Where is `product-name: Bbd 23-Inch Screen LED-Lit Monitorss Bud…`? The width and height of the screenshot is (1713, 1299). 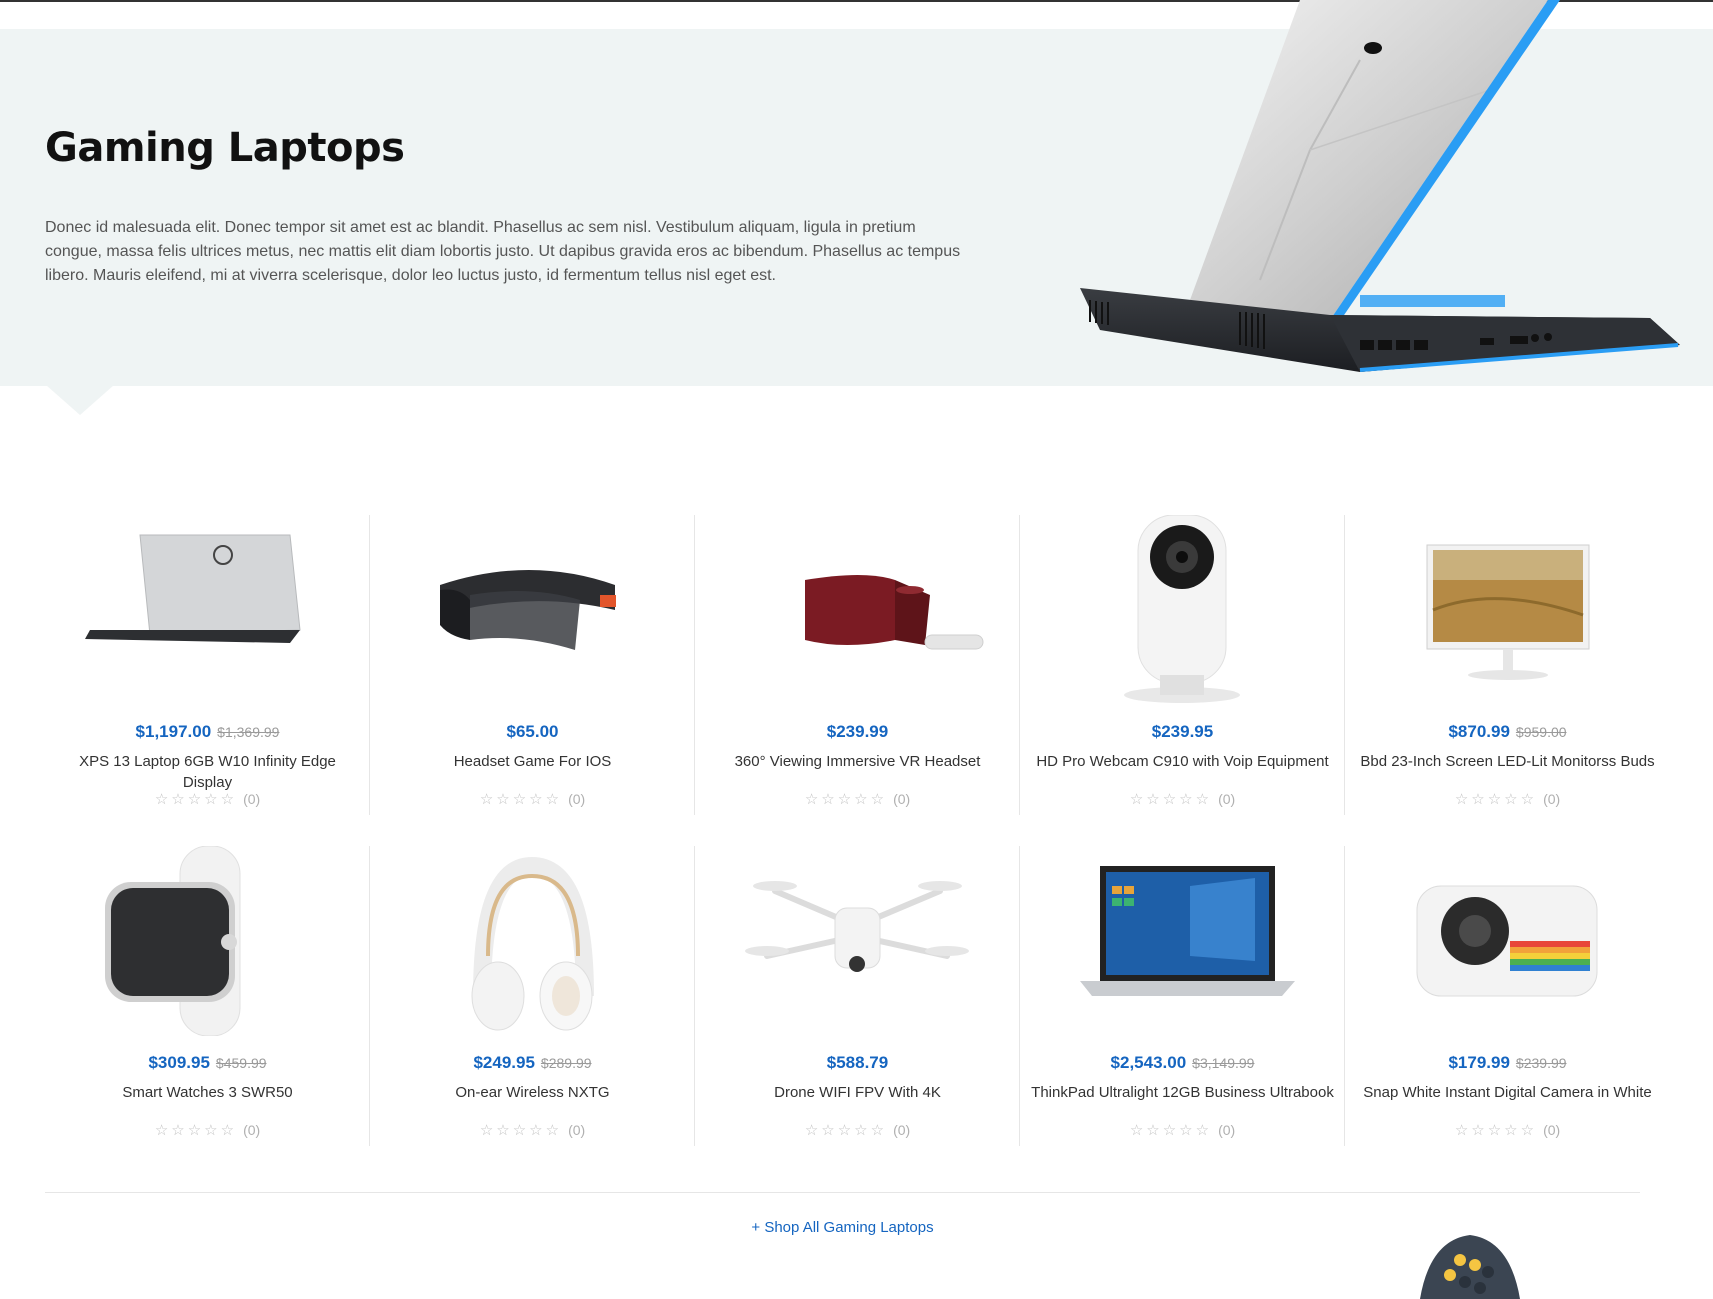
product-name: Bbd 23-Inch Screen LED-Lit Monitorss Bud… is located at coordinates (1507, 761).